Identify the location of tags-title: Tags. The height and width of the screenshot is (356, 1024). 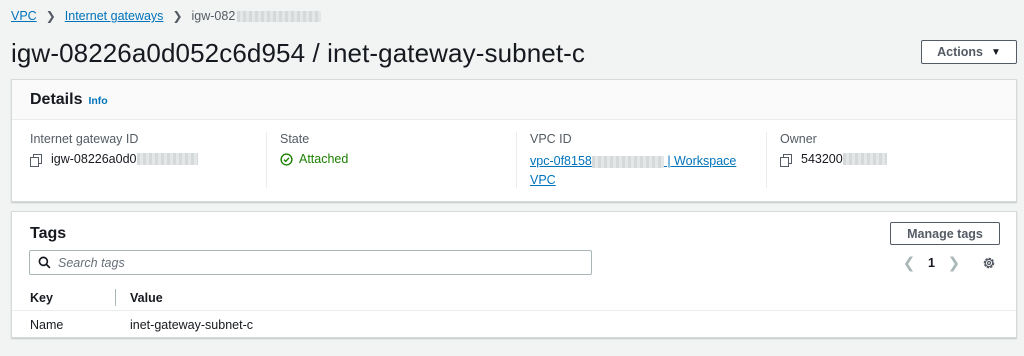
(48, 233).